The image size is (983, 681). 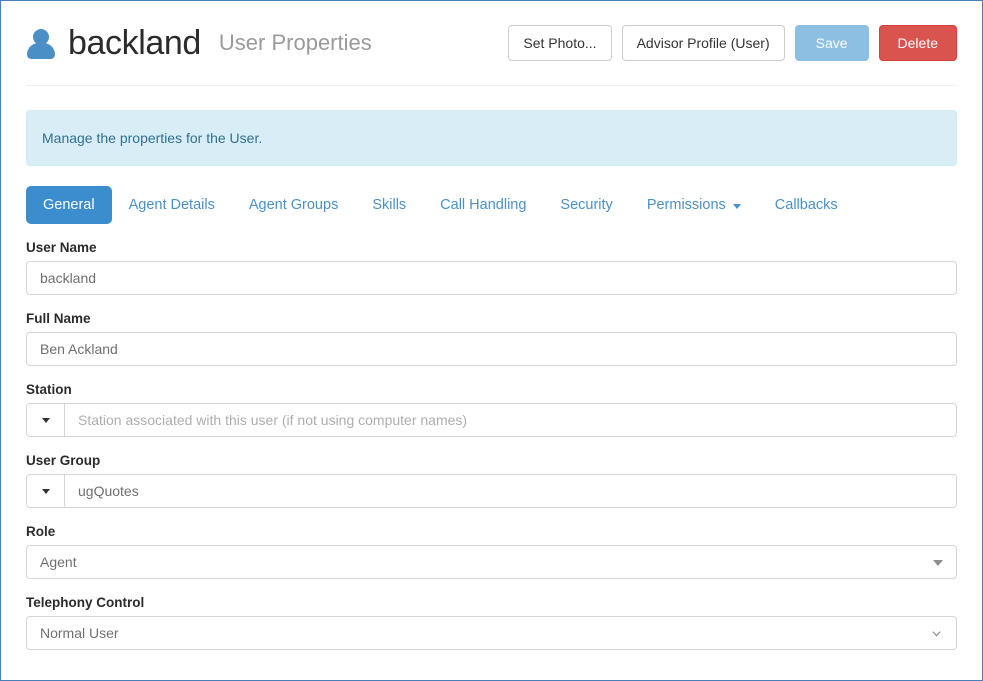 What do you see at coordinates (917, 43) in the screenshot?
I see `delete-button: Delete` at bounding box center [917, 43].